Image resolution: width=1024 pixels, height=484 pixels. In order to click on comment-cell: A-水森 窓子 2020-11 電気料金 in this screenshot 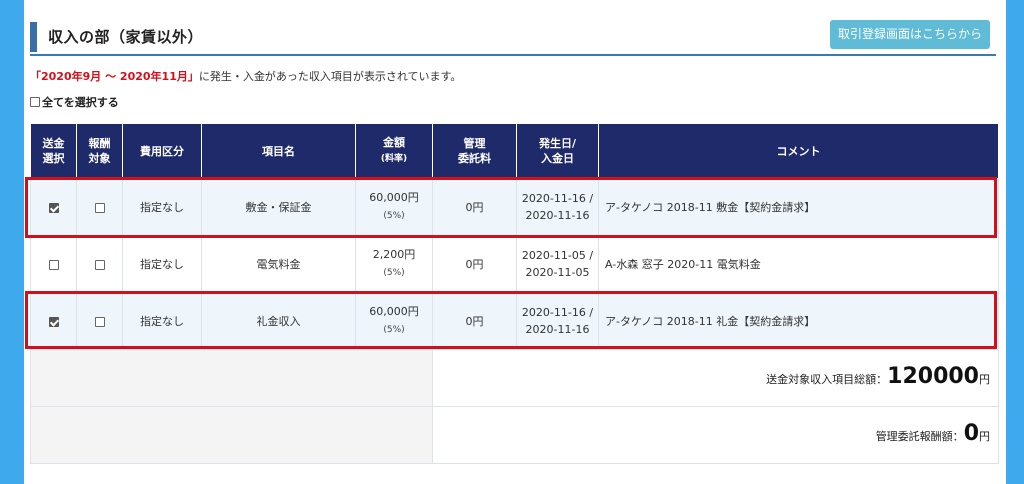, I will do `click(798, 264)`.